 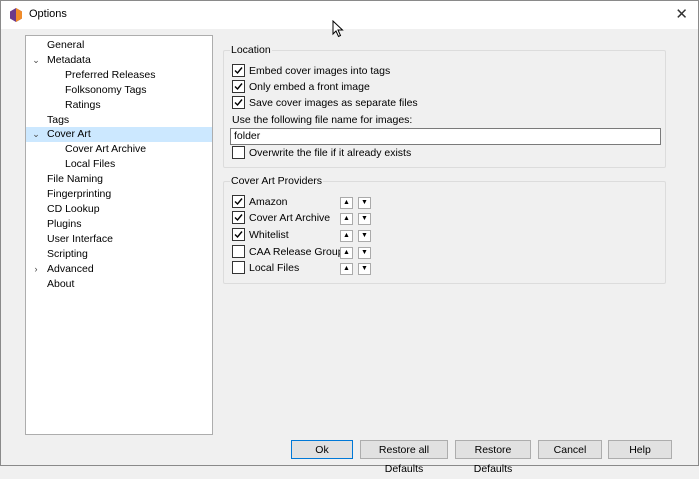 What do you see at coordinates (288, 252) in the screenshot?
I see `provider-caa-release-group-checkbox: CAA Release Group` at bounding box center [288, 252].